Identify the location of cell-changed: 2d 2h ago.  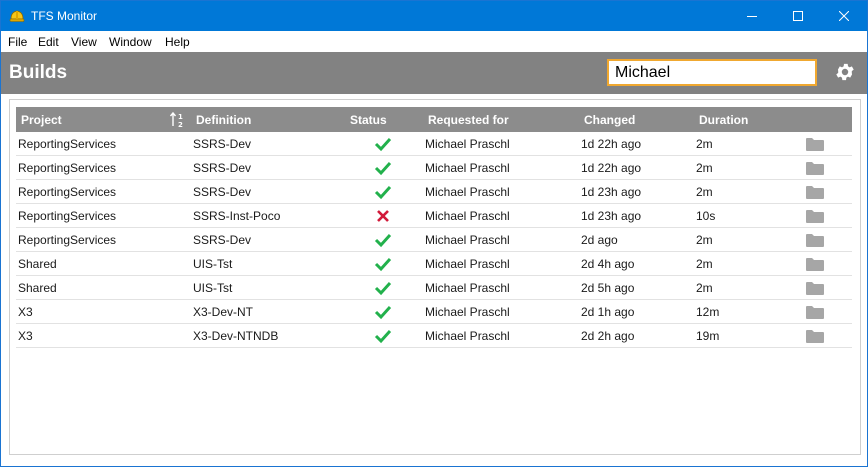
(608, 336).